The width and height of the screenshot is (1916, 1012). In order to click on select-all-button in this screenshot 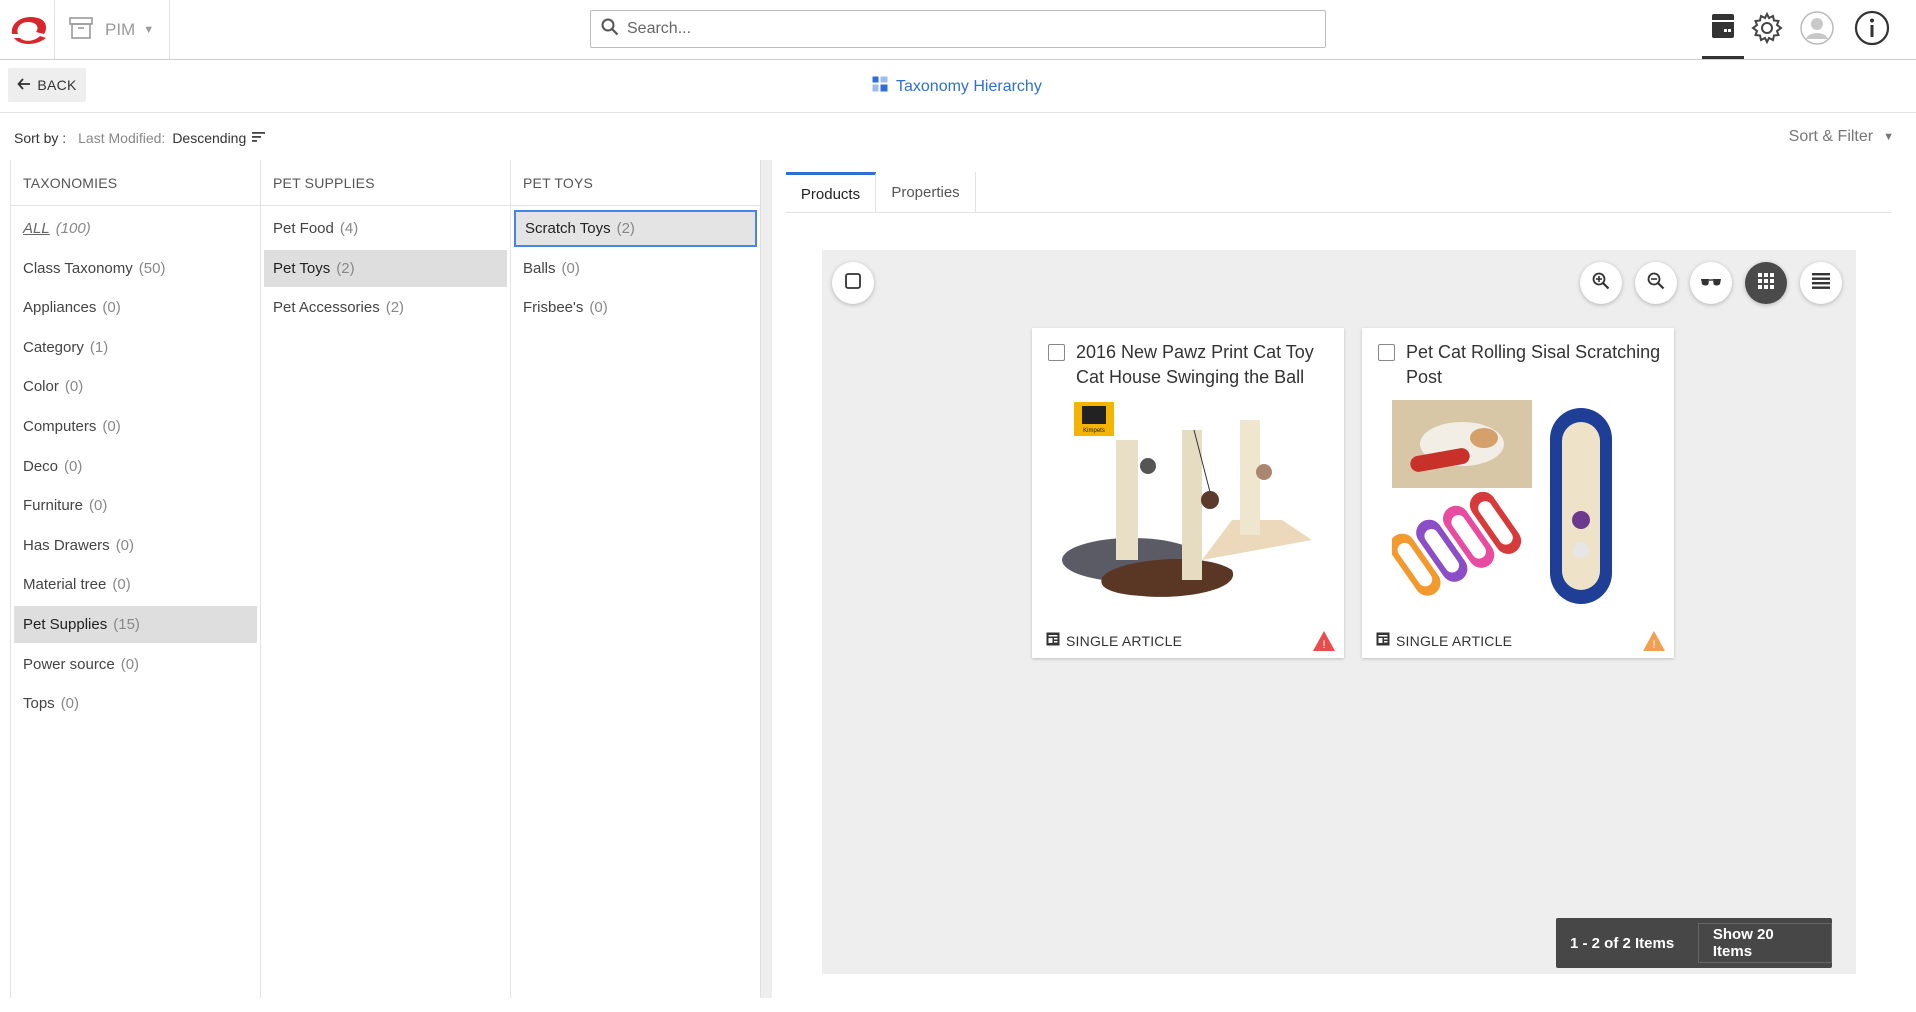, I will do `click(853, 283)`.